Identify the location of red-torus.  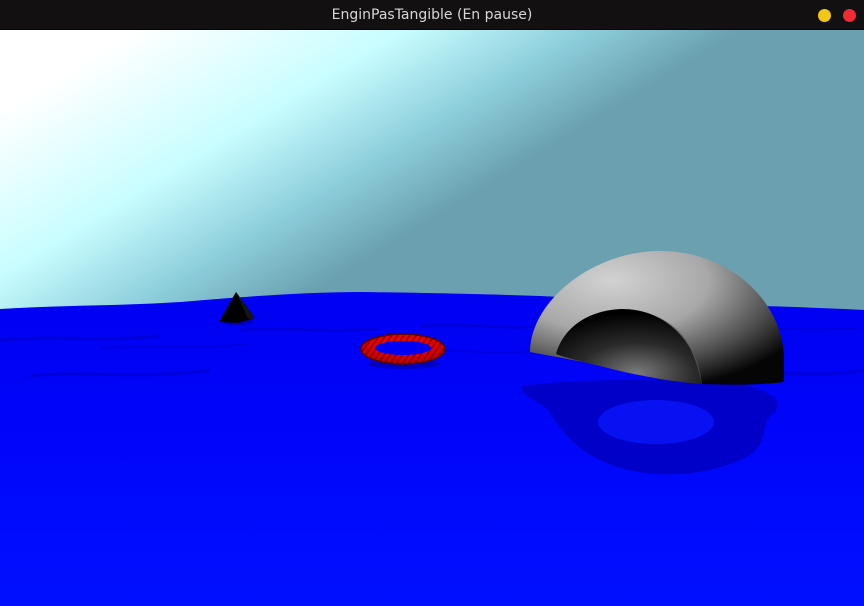
(403, 349).